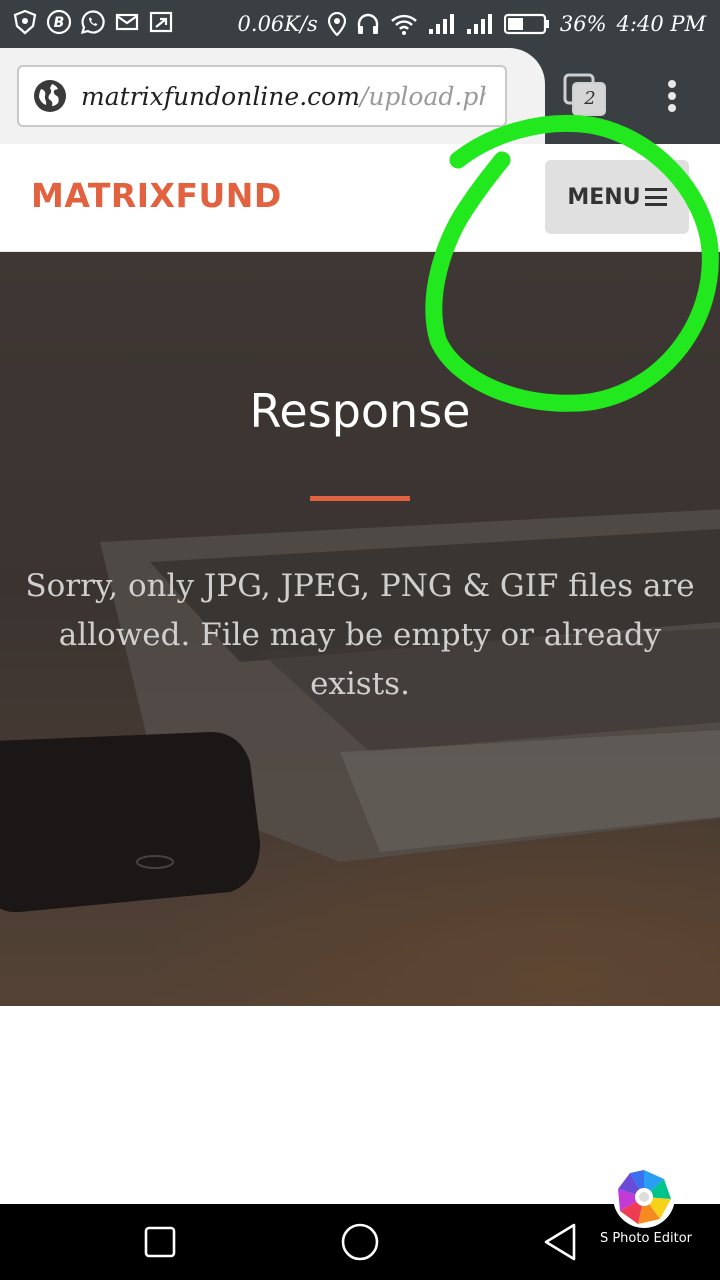 Image resolution: width=720 pixels, height=1280 pixels. I want to click on heading-divider, so click(360, 498).